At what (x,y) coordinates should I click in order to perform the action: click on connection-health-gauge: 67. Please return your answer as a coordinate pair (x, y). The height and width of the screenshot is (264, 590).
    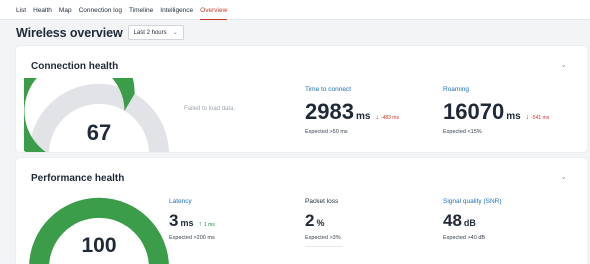
    Looking at the image, I should click on (95, 99).